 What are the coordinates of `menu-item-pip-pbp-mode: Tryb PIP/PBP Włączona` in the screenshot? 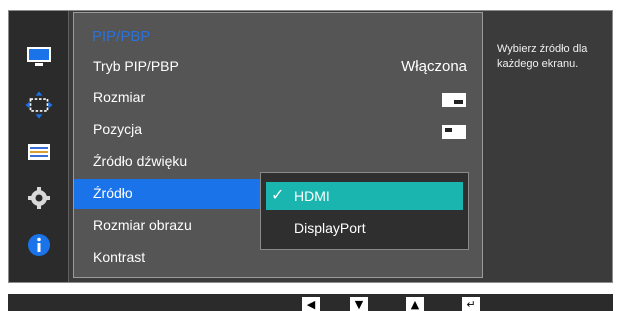 It's located at (278, 67).